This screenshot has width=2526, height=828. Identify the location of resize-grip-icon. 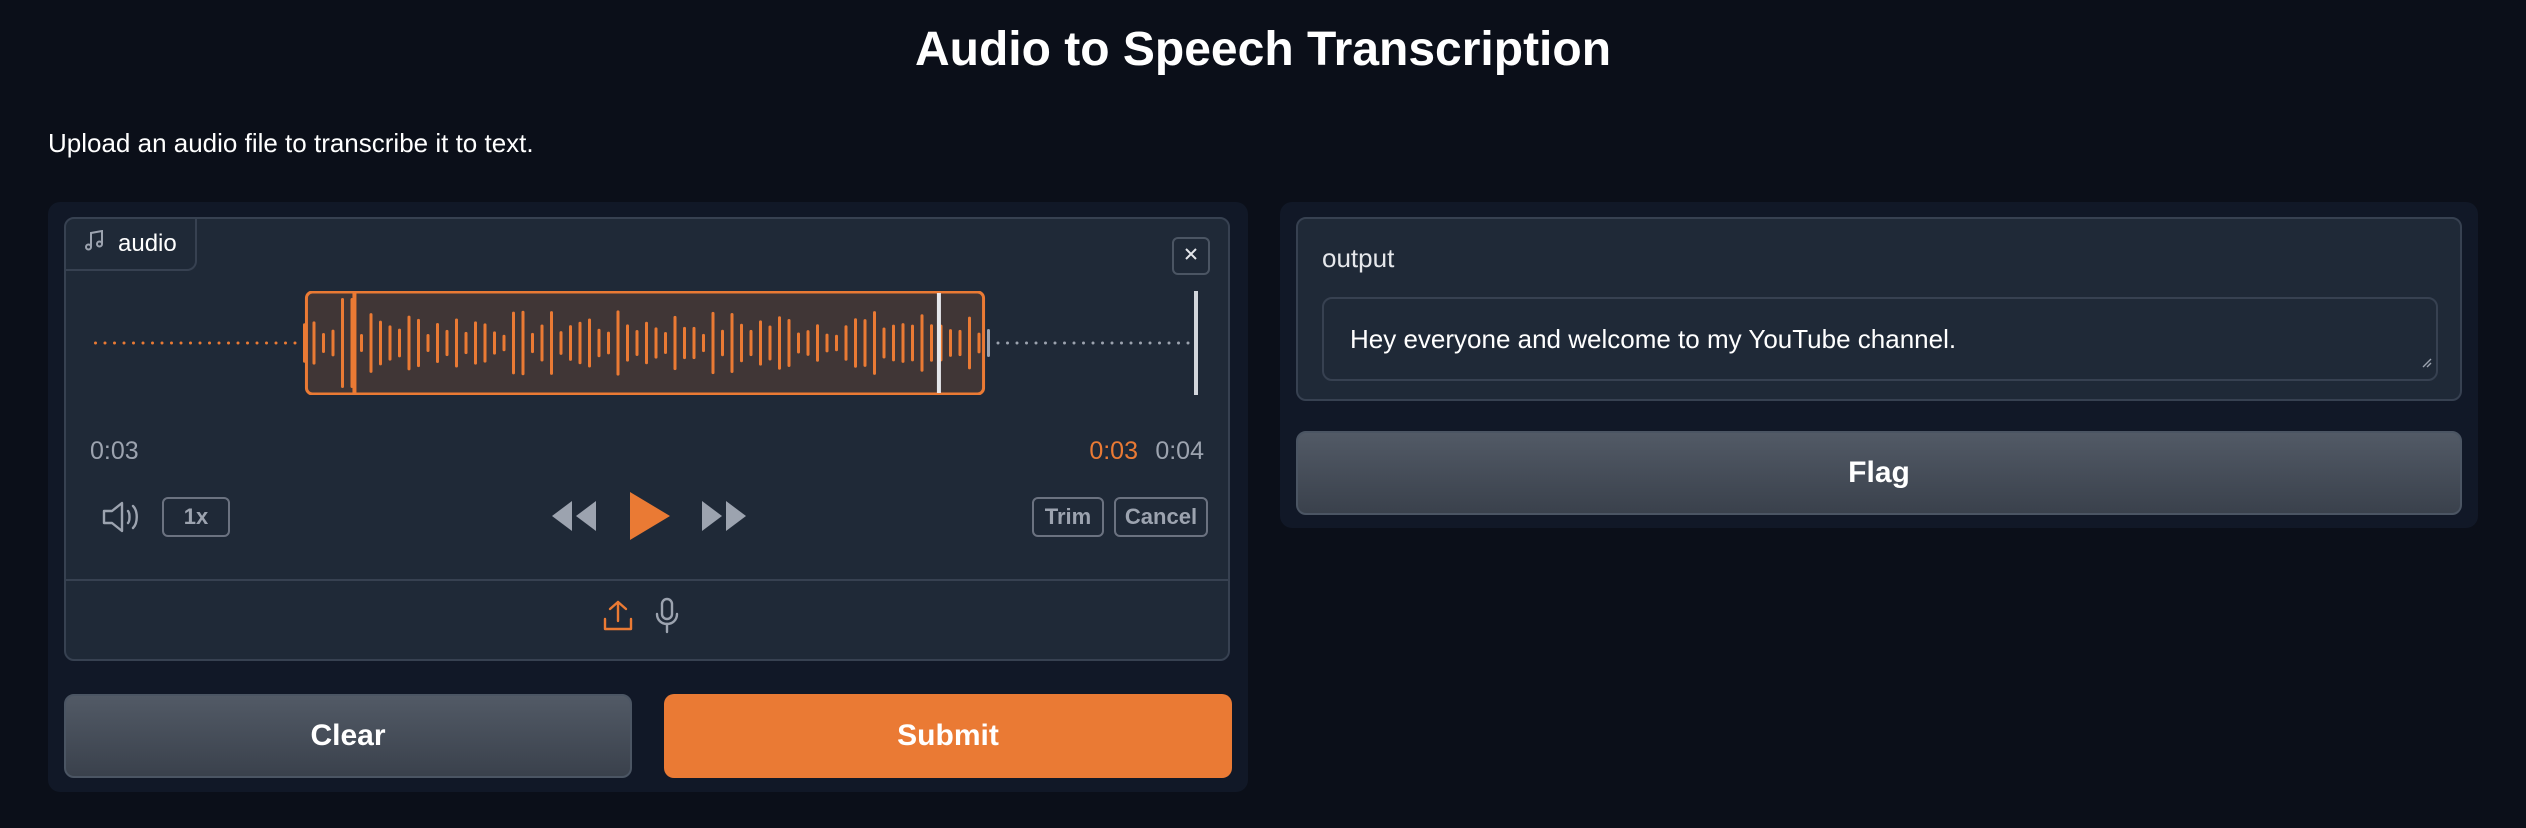
(2426, 359).